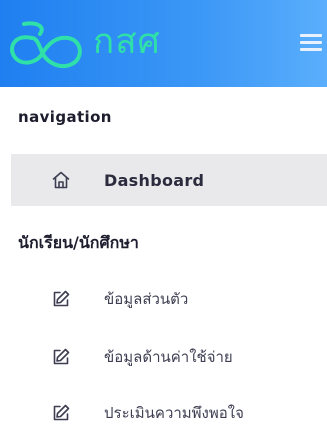  What do you see at coordinates (65, 117) in the screenshot?
I see `section-label-navigation: navigation` at bounding box center [65, 117].